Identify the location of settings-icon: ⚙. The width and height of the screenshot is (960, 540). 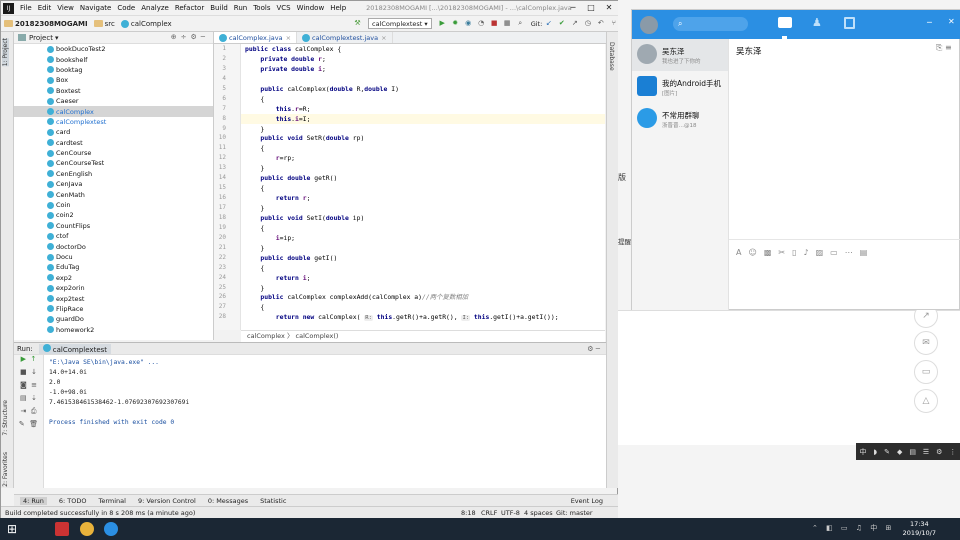
(939, 452).